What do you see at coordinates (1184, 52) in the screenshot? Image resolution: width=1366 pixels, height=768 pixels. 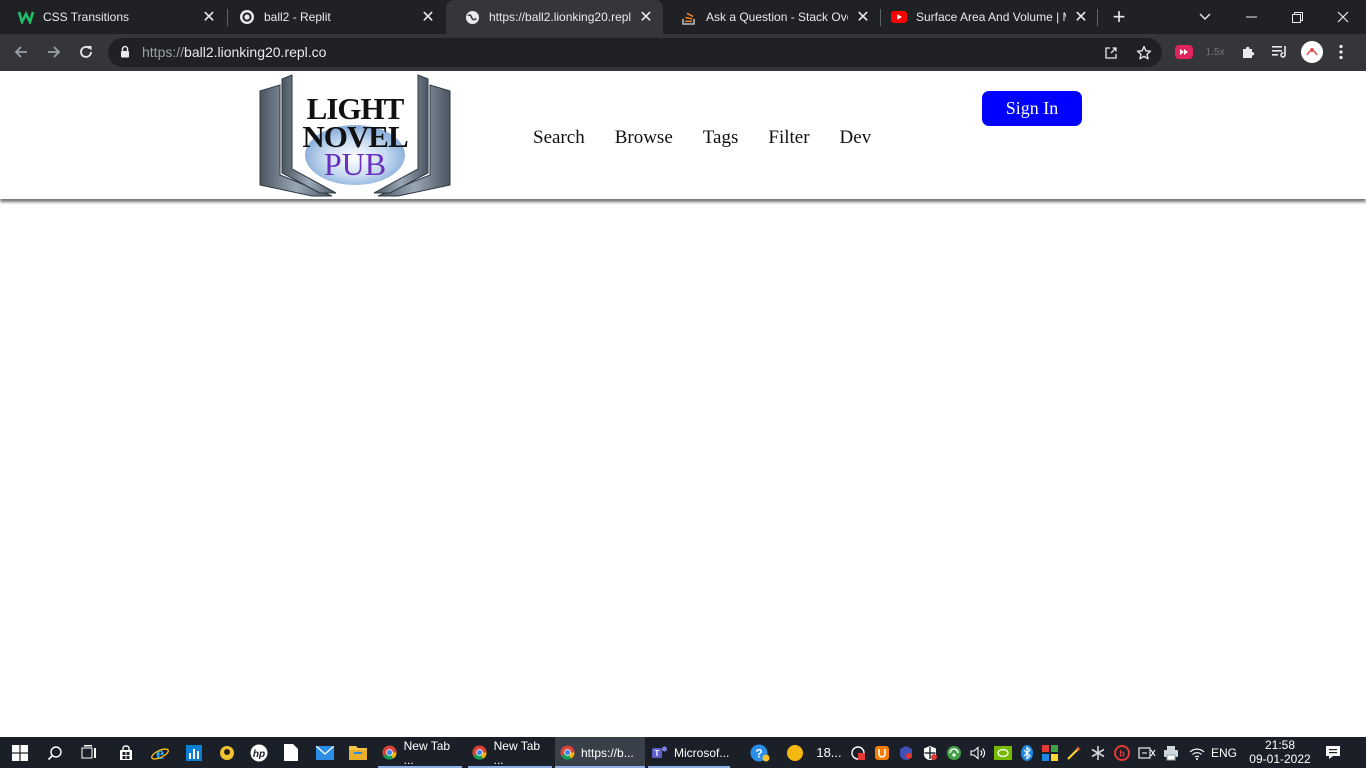 I see `youtube-extension-icon` at bounding box center [1184, 52].